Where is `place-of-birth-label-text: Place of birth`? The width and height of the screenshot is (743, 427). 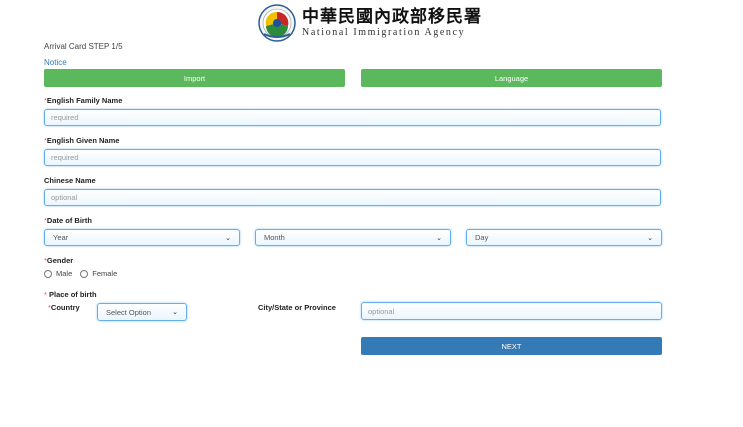 place-of-birth-label-text: Place of birth is located at coordinates (73, 294).